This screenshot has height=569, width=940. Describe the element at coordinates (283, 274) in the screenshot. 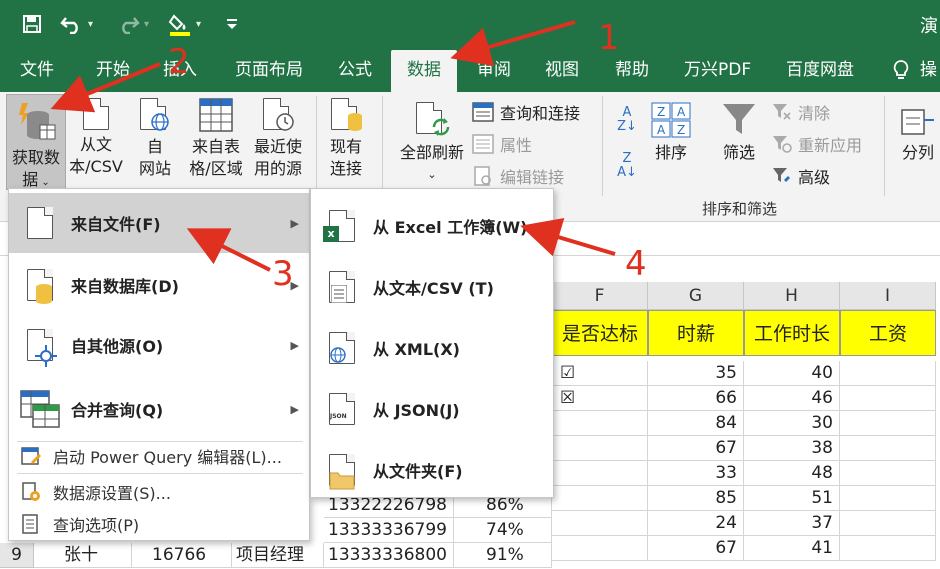

I see `annotation-number-3: 3` at that location.